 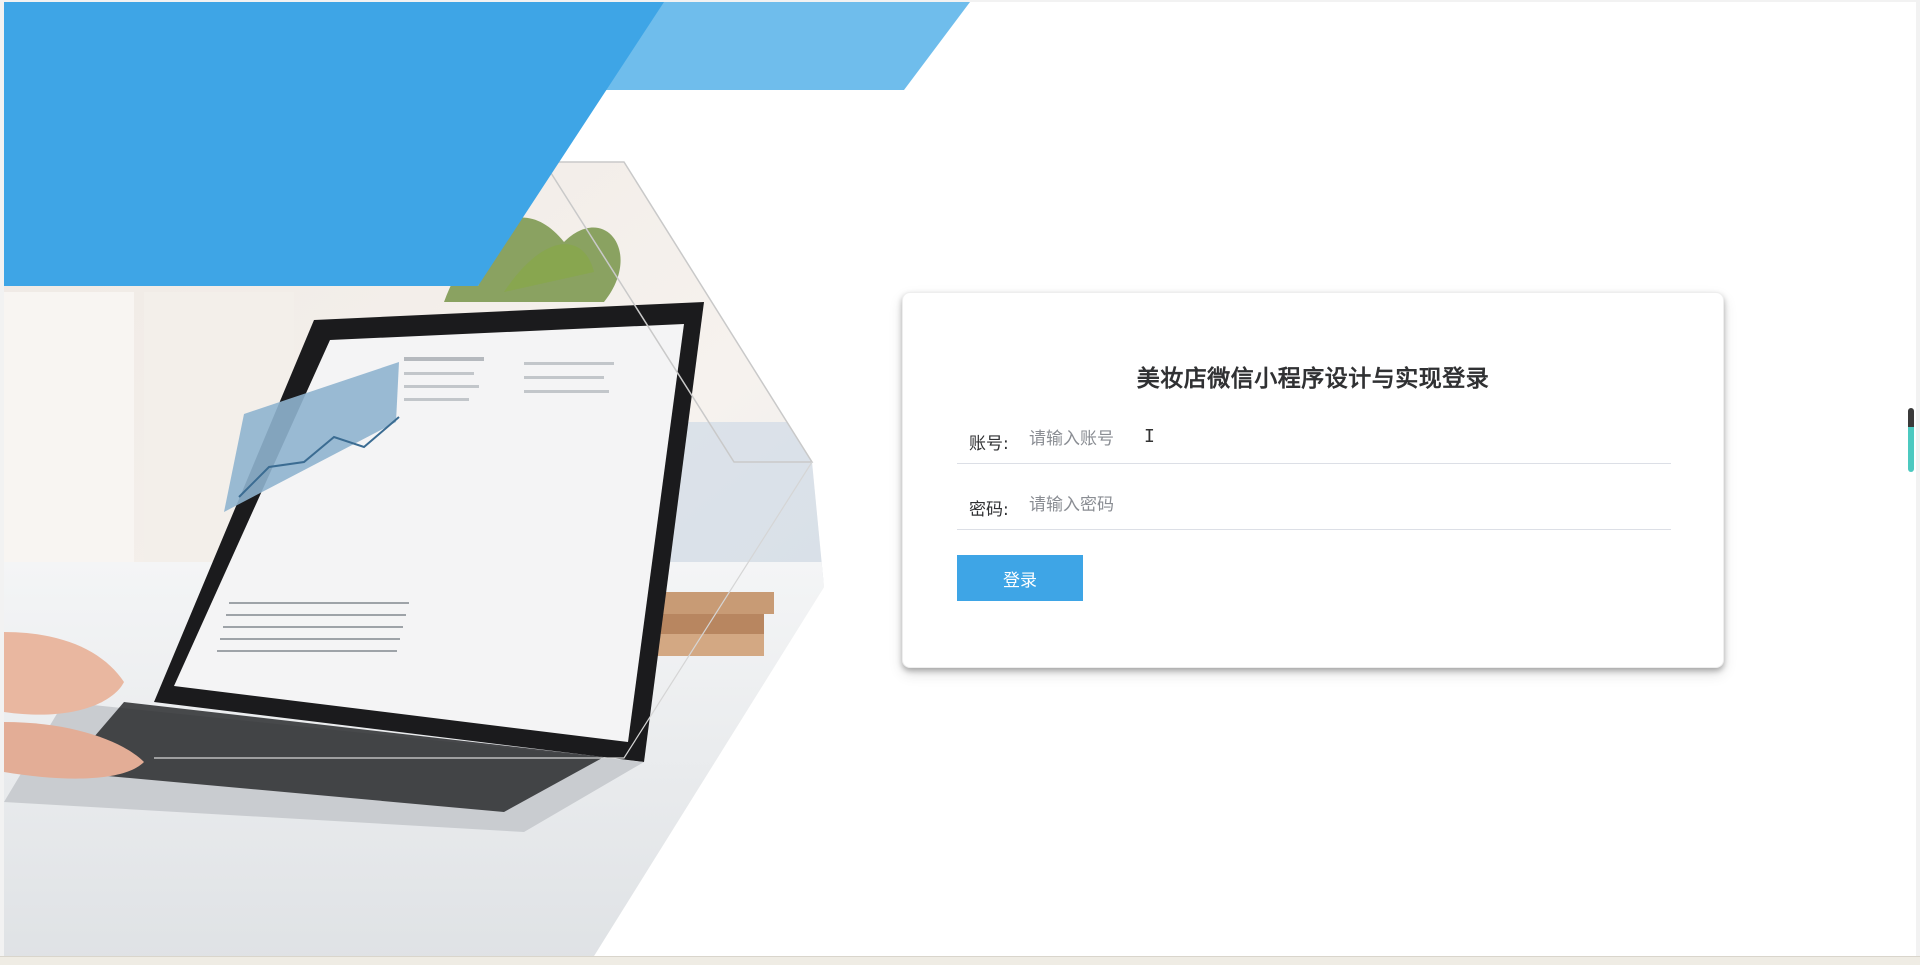 What do you see at coordinates (989, 510) in the screenshot?
I see `password-label: 密码:` at bounding box center [989, 510].